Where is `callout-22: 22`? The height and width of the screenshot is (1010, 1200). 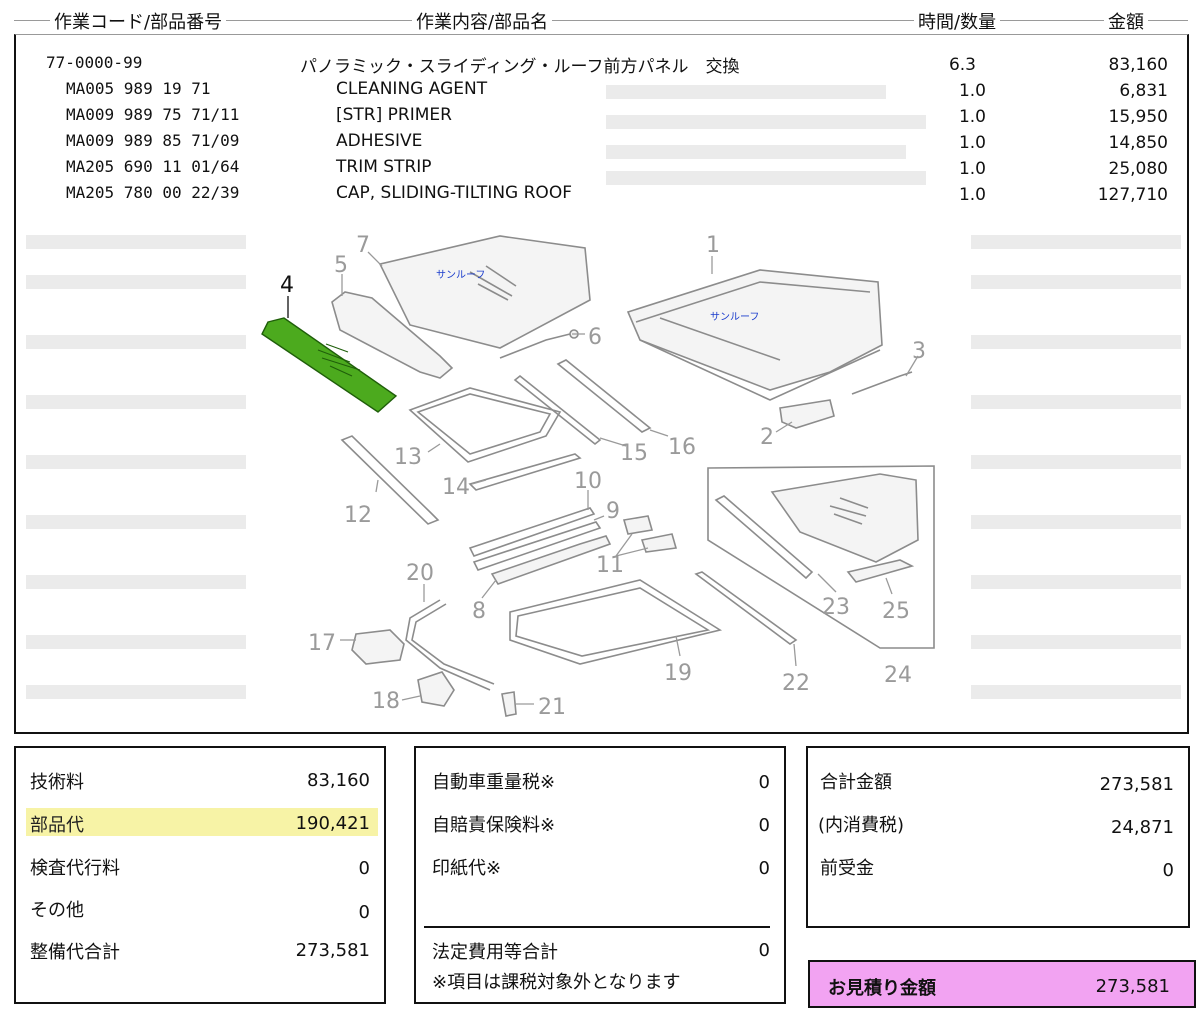 callout-22: 22 is located at coordinates (796, 683).